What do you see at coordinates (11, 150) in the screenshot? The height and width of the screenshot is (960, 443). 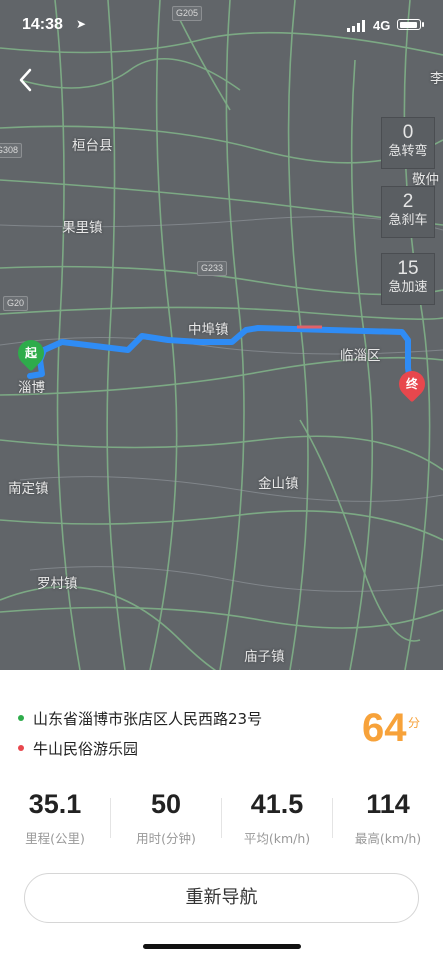 I see `road-shield-g308: G308` at bounding box center [11, 150].